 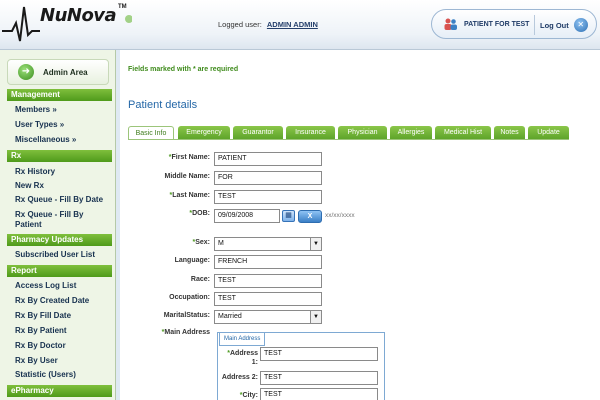 What do you see at coordinates (497, 24) in the screenshot?
I see `current-patient-label: PATIENT FOR TEST` at bounding box center [497, 24].